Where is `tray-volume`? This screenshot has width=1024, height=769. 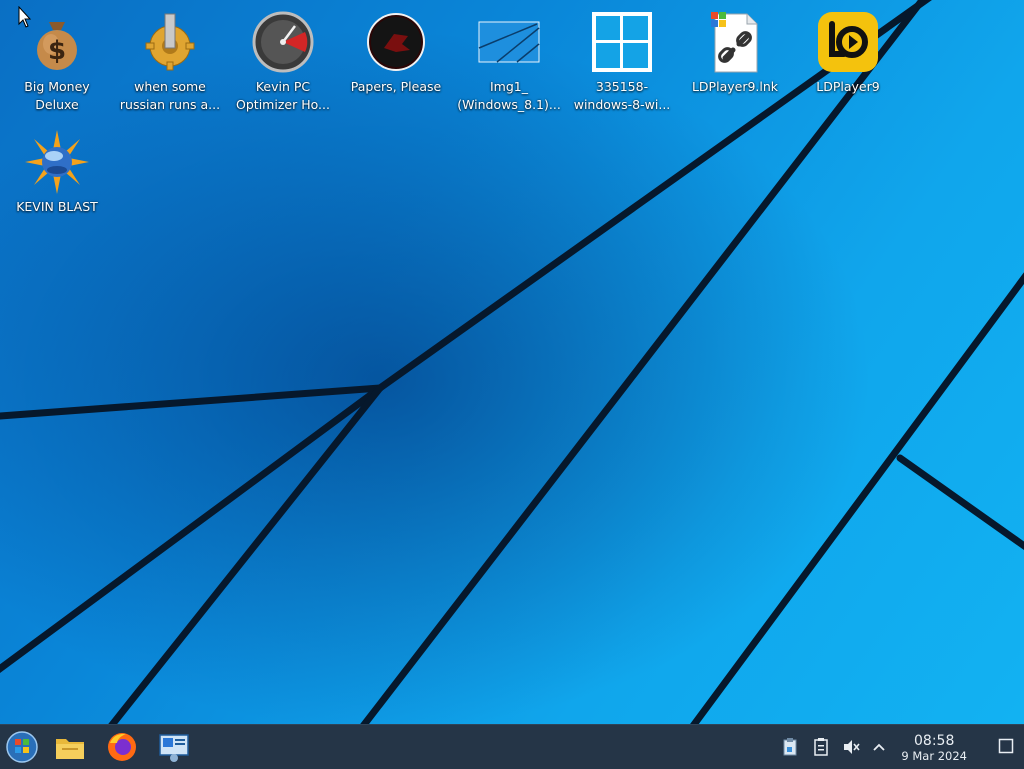
tray-volume is located at coordinates (851, 747).